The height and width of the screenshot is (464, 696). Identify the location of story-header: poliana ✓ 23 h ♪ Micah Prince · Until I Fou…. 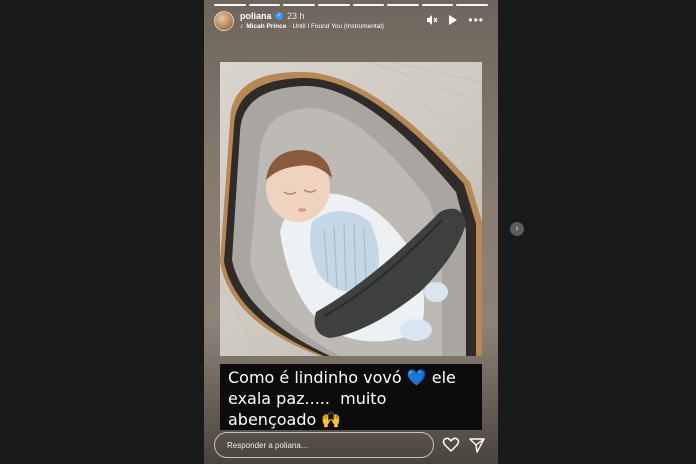
(351, 21).